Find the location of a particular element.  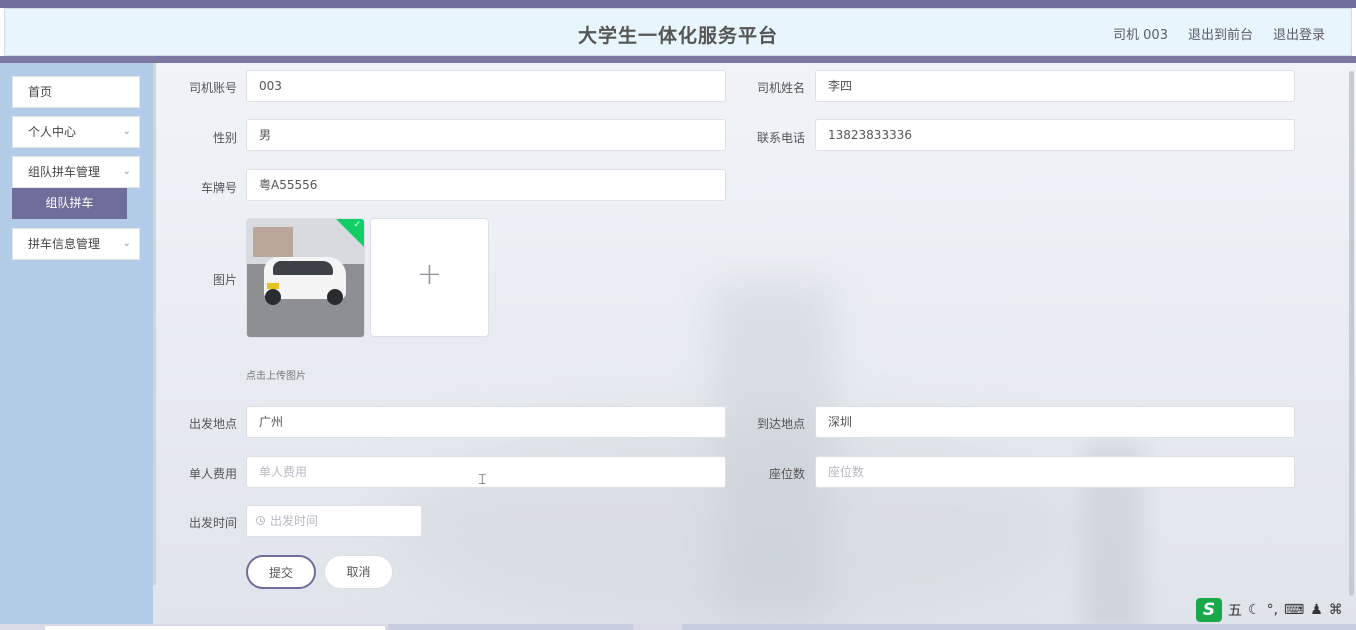

ime-toolbar: S 五 ☾ °, ⌨ ♟ ⌘ is located at coordinates (1269, 610).